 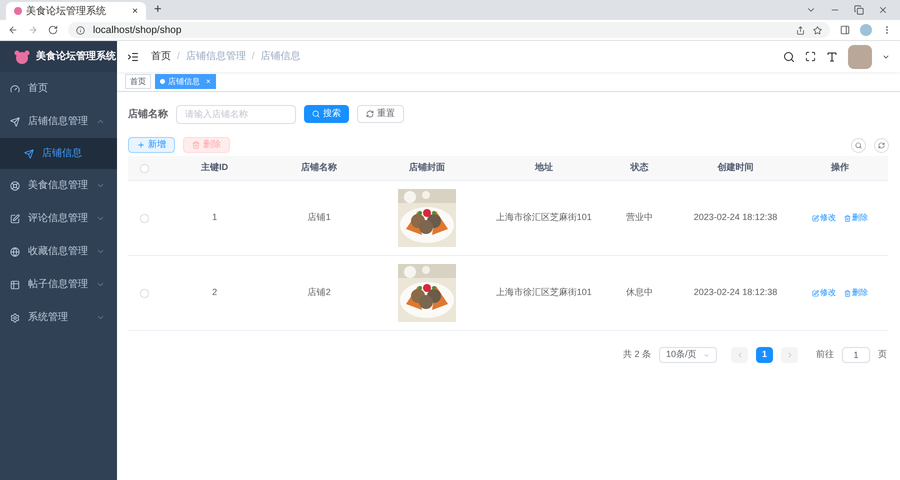 What do you see at coordinates (380, 114) in the screenshot?
I see `reset-button: 重置` at bounding box center [380, 114].